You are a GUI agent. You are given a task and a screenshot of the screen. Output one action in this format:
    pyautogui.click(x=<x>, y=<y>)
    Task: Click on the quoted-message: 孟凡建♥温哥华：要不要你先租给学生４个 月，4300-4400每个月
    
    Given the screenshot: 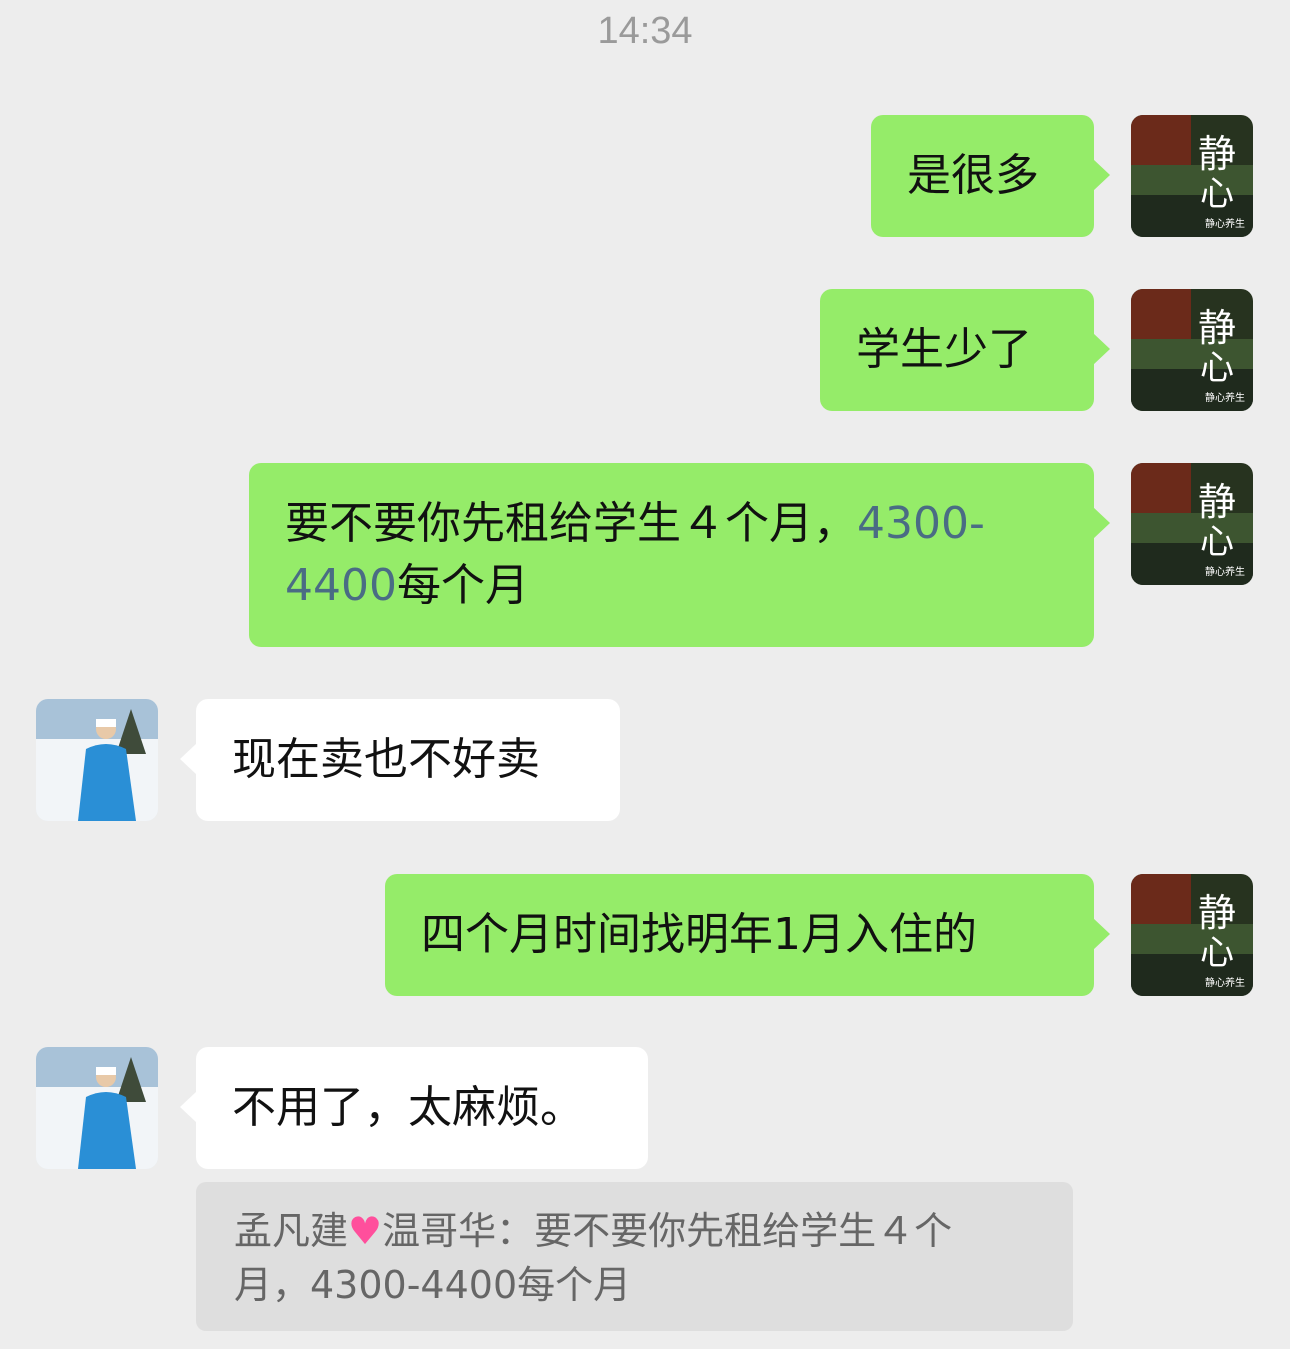 What is the action you would take?
    pyautogui.click(x=634, y=1256)
    